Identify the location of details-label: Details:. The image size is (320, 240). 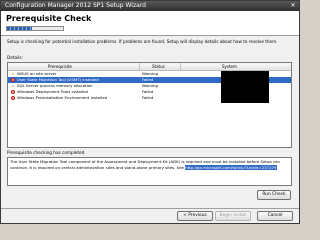
(15, 57).